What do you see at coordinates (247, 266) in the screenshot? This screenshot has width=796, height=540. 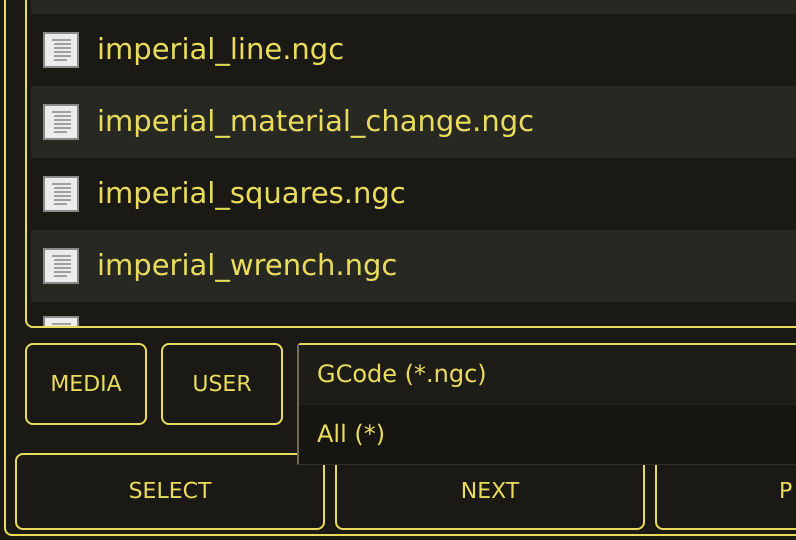 I see `file-name: imperial_wrench.ngc` at bounding box center [247, 266].